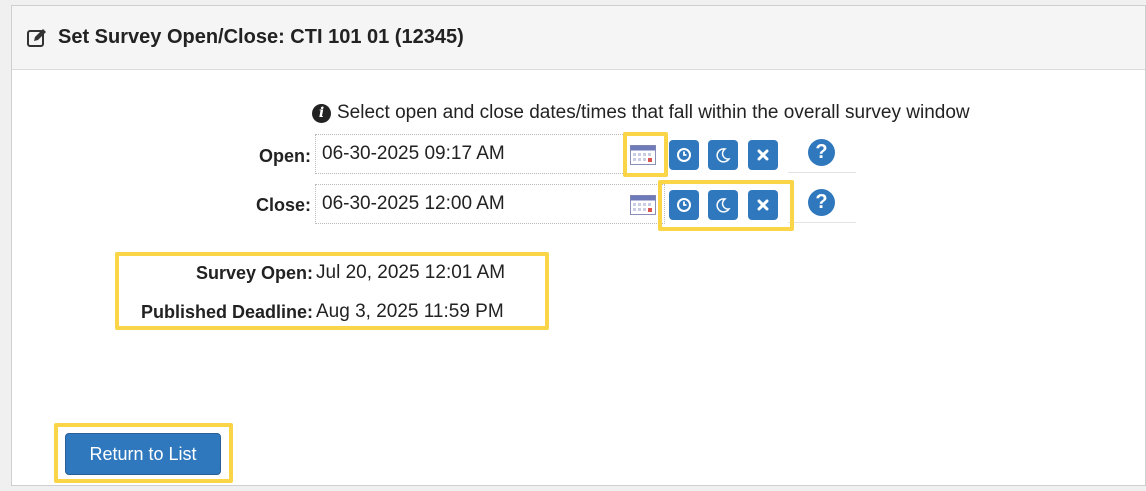  What do you see at coordinates (143, 454) in the screenshot?
I see `return-to-list-button: Return to List` at bounding box center [143, 454].